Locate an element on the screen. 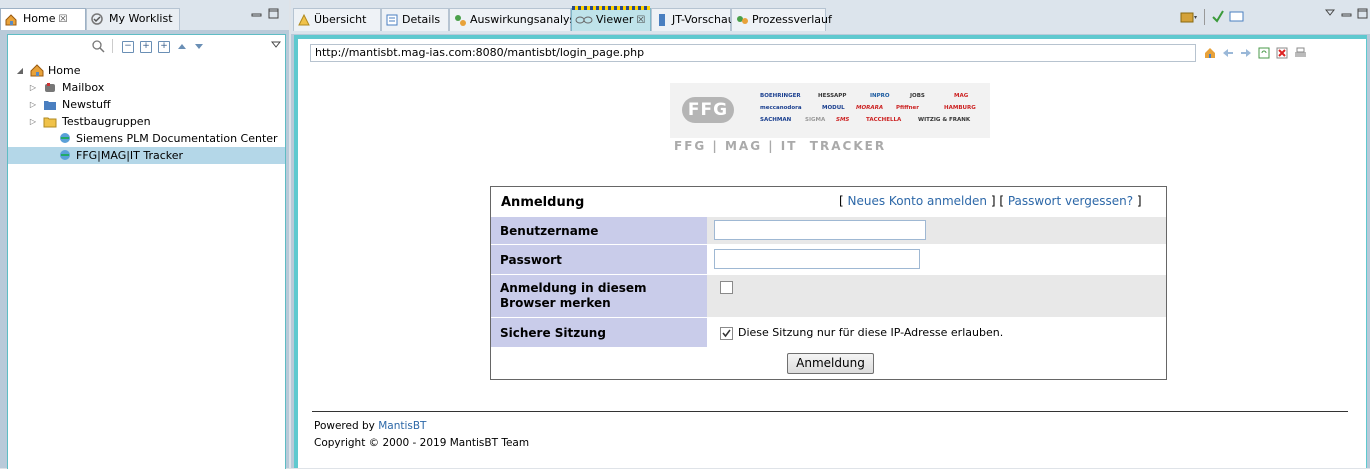 The image size is (1370, 469). remember-label: Anmeldung in diesem Browser merken is located at coordinates (599, 295).